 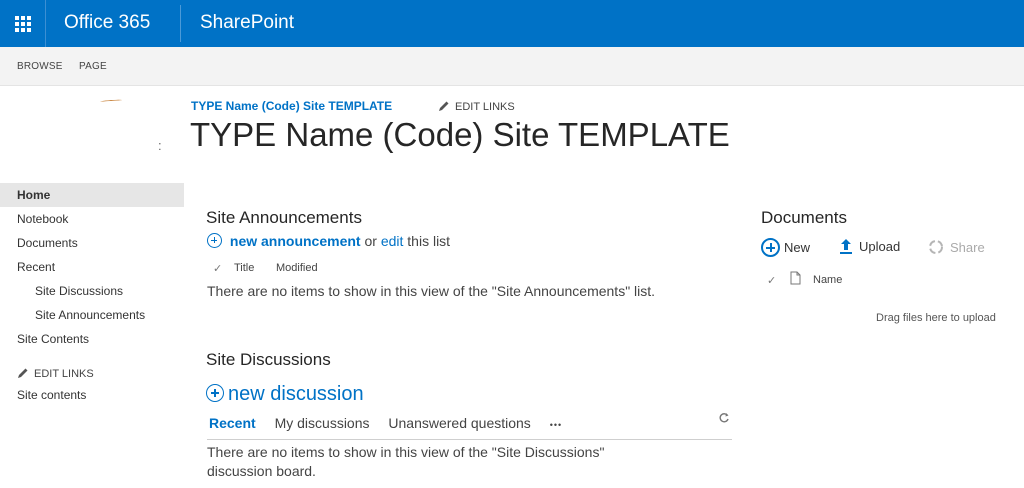 I want to click on nav-edit-links-button: EDIT LINKS, so click(x=55, y=373).